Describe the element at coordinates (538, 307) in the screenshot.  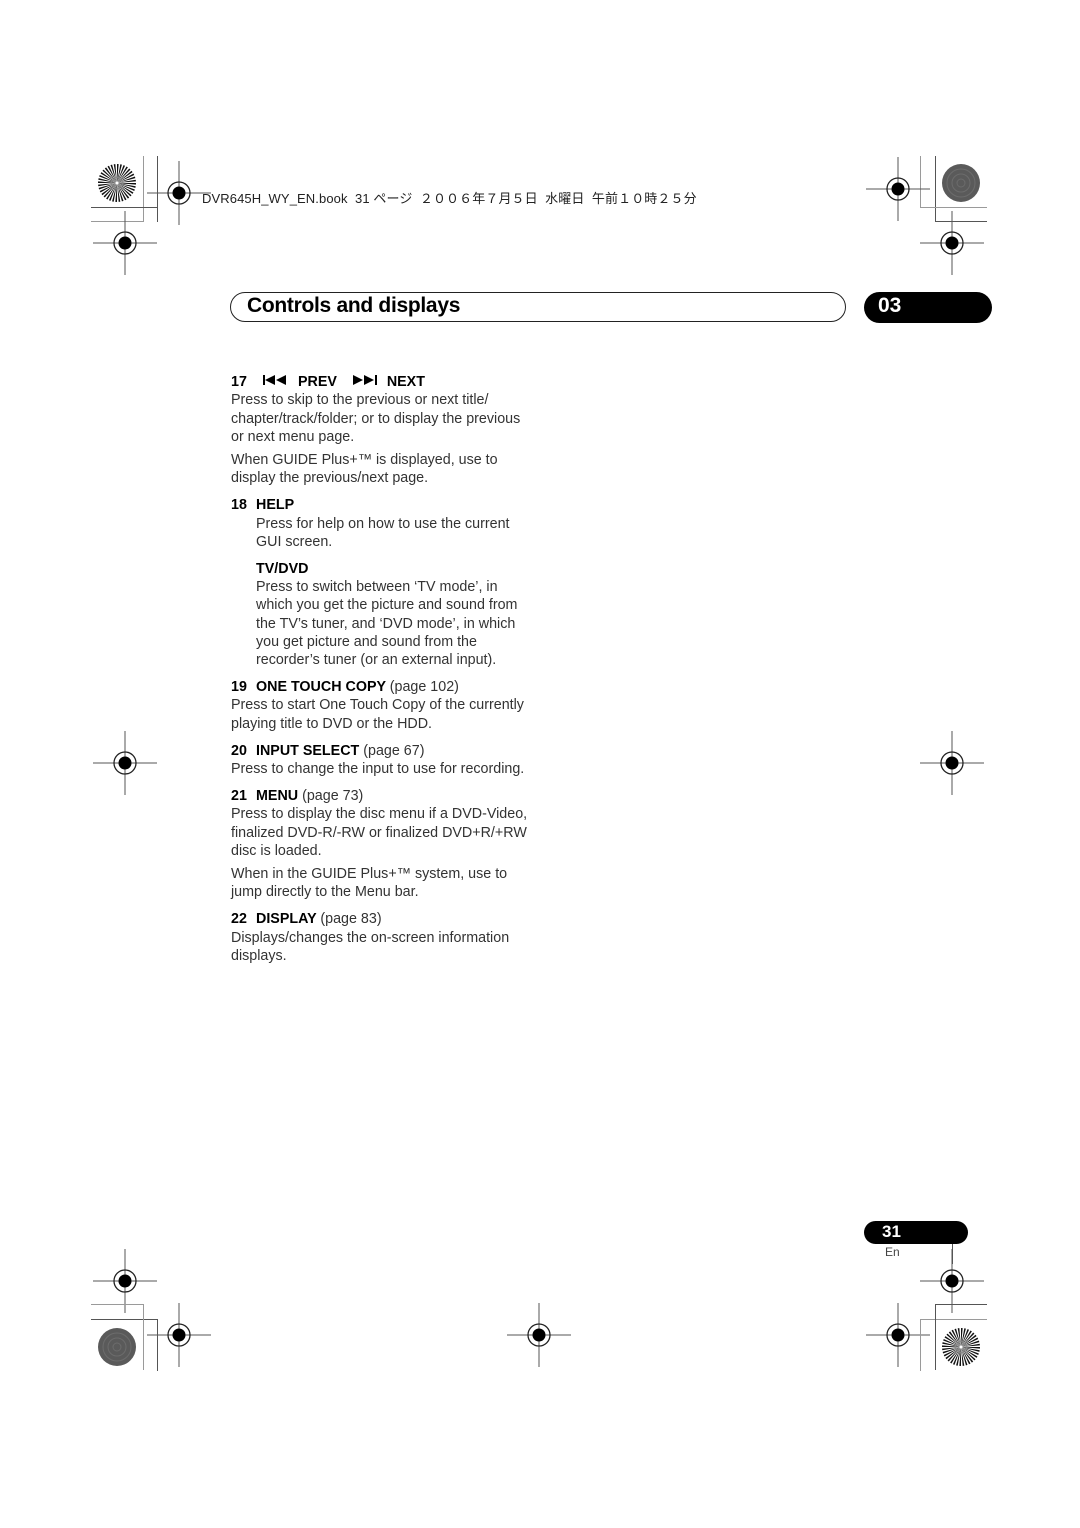
I see `chapter-title-box: Controls and displays` at that location.